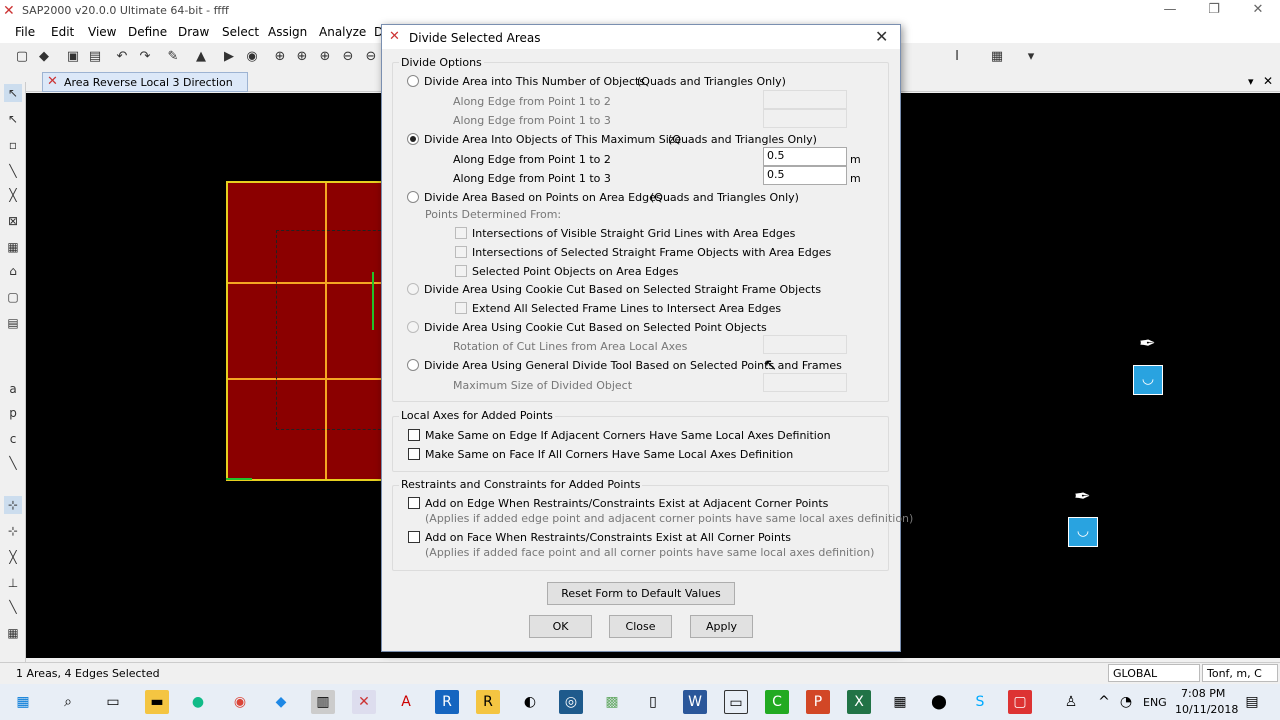 The height and width of the screenshot is (720, 1280). I want to click on draw-point-icon: ▫, so click(13, 145).